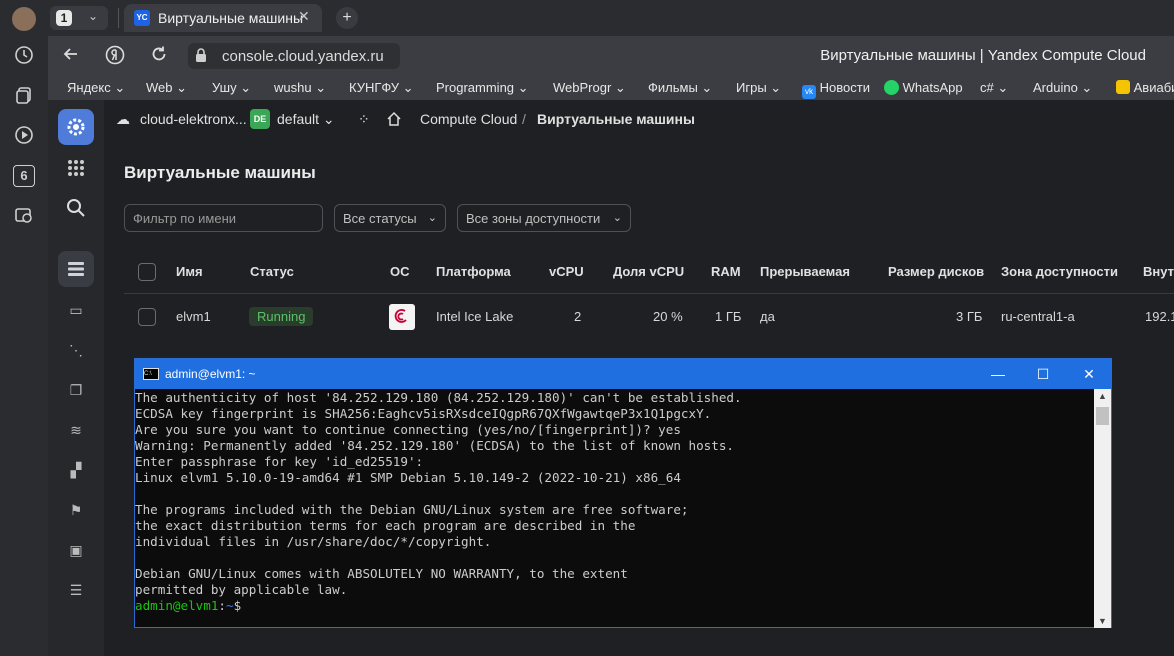 Image resolution: width=1174 pixels, height=656 pixels. What do you see at coordinates (220, 172) in the screenshot?
I see `page-heading: Виртуальные машины` at bounding box center [220, 172].